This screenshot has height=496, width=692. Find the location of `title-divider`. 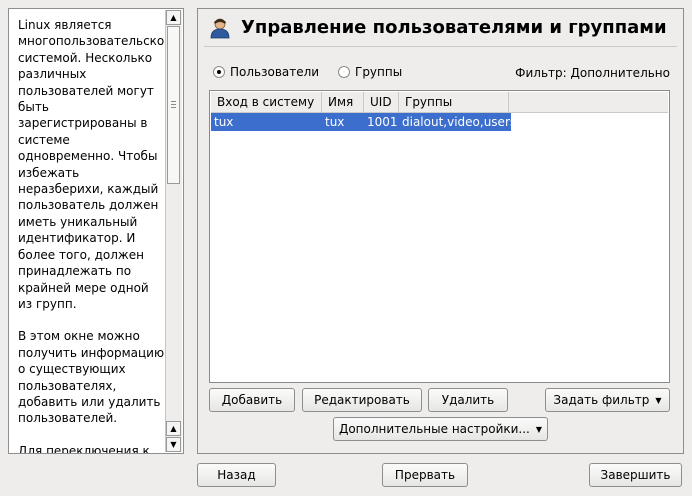

title-divider is located at coordinates (440, 46).